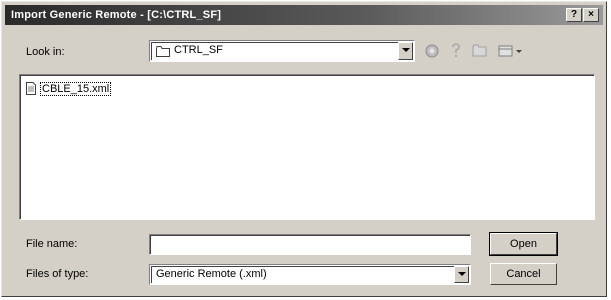 This screenshot has height=300, width=611. What do you see at coordinates (76, 89) in the screenshot?
I see `file-name-label: CBLE_15.xml` at bounding box center [76, 89].